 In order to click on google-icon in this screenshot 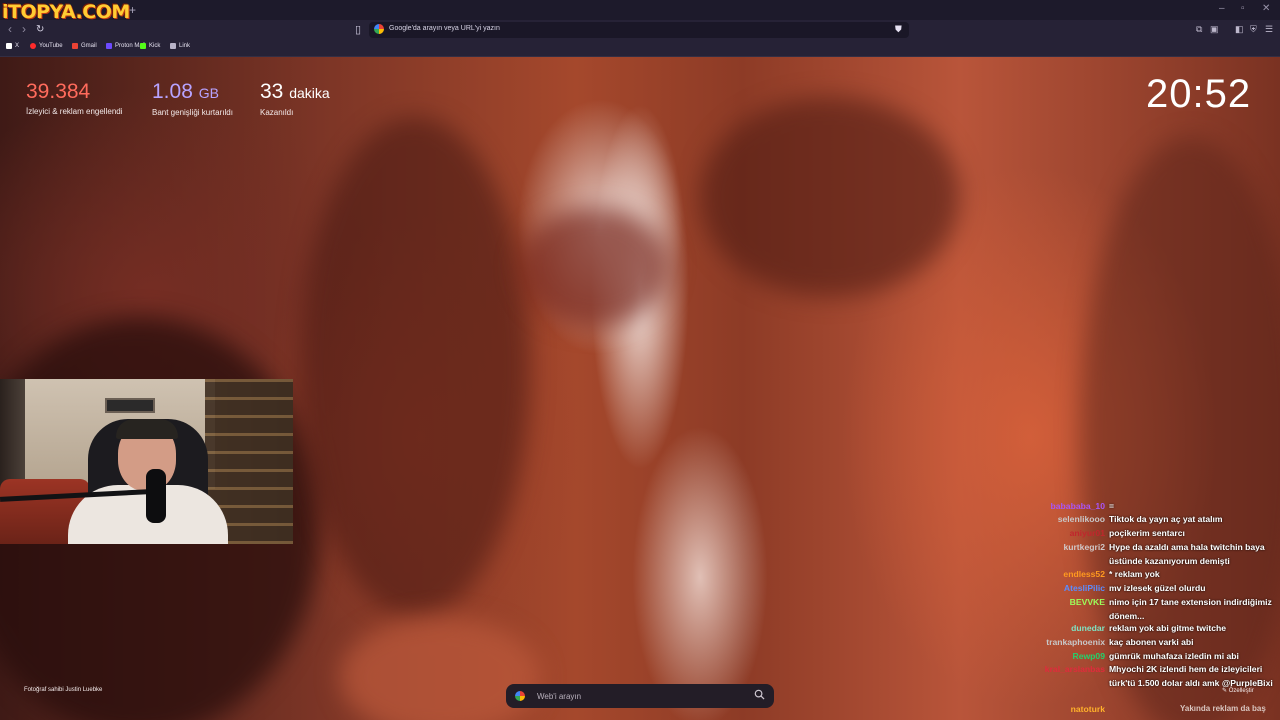, I will do `click(379, 29)`.